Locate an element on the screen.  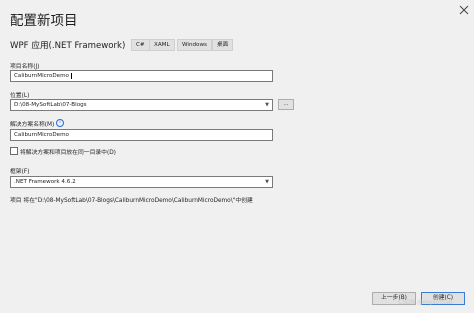
project-name-value: CaliburnMicroDemo is located at coordinates (41, 76).